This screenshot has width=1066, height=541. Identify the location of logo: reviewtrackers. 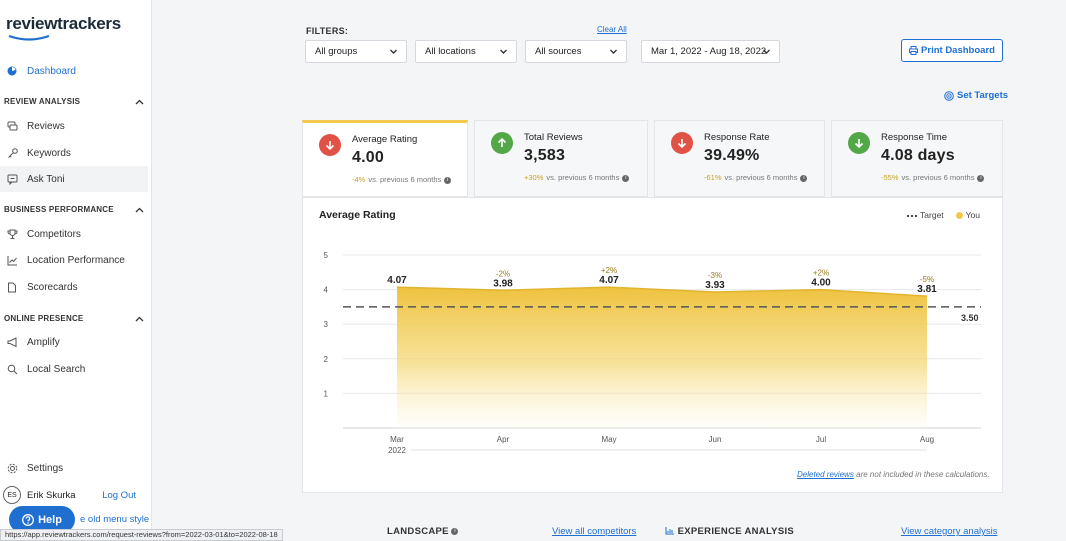
(63, 28).